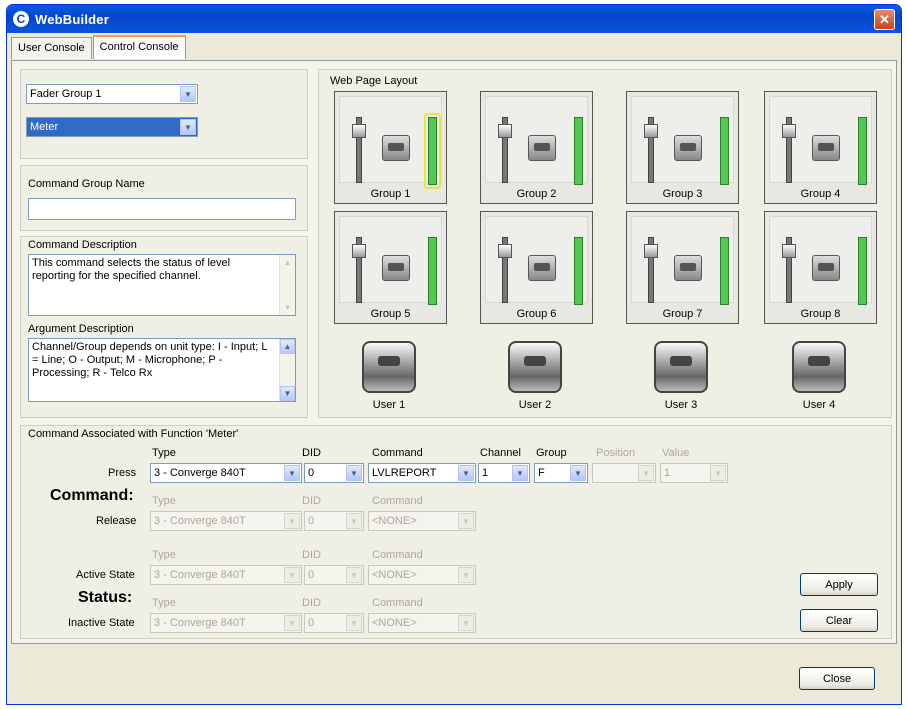 This screenshot has height=709, width=907. What do you see at coordinates (51, 48) in the screenshot?
I see `tab-user-console: User Console` at bounding box center [51, 48].